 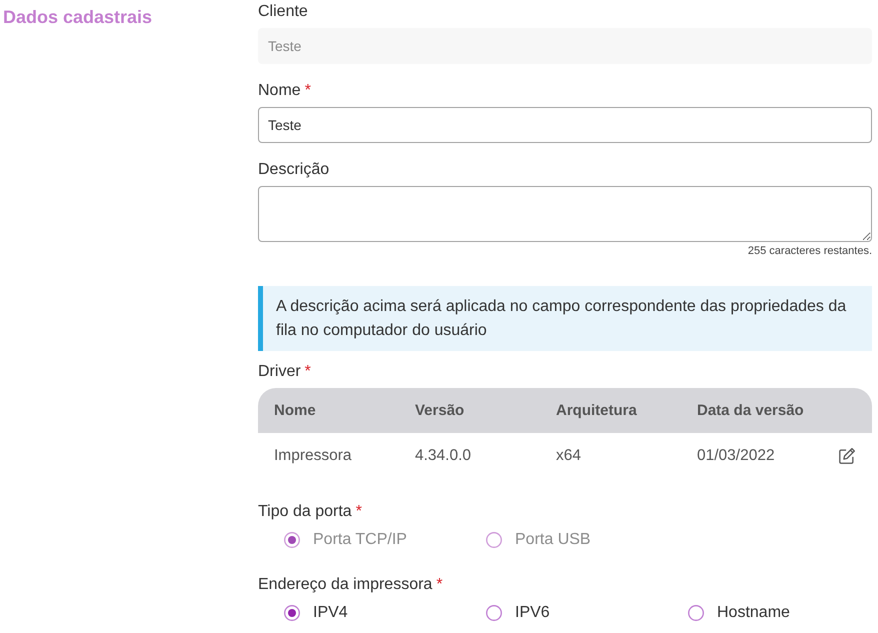 What do you see at coordinates (565, 318) in the screenshot?
I see `info-note: A descrição acima será aplicada no campo correspondente das propriedades da fila no computador do usuário` at bounding box center [565, 318].